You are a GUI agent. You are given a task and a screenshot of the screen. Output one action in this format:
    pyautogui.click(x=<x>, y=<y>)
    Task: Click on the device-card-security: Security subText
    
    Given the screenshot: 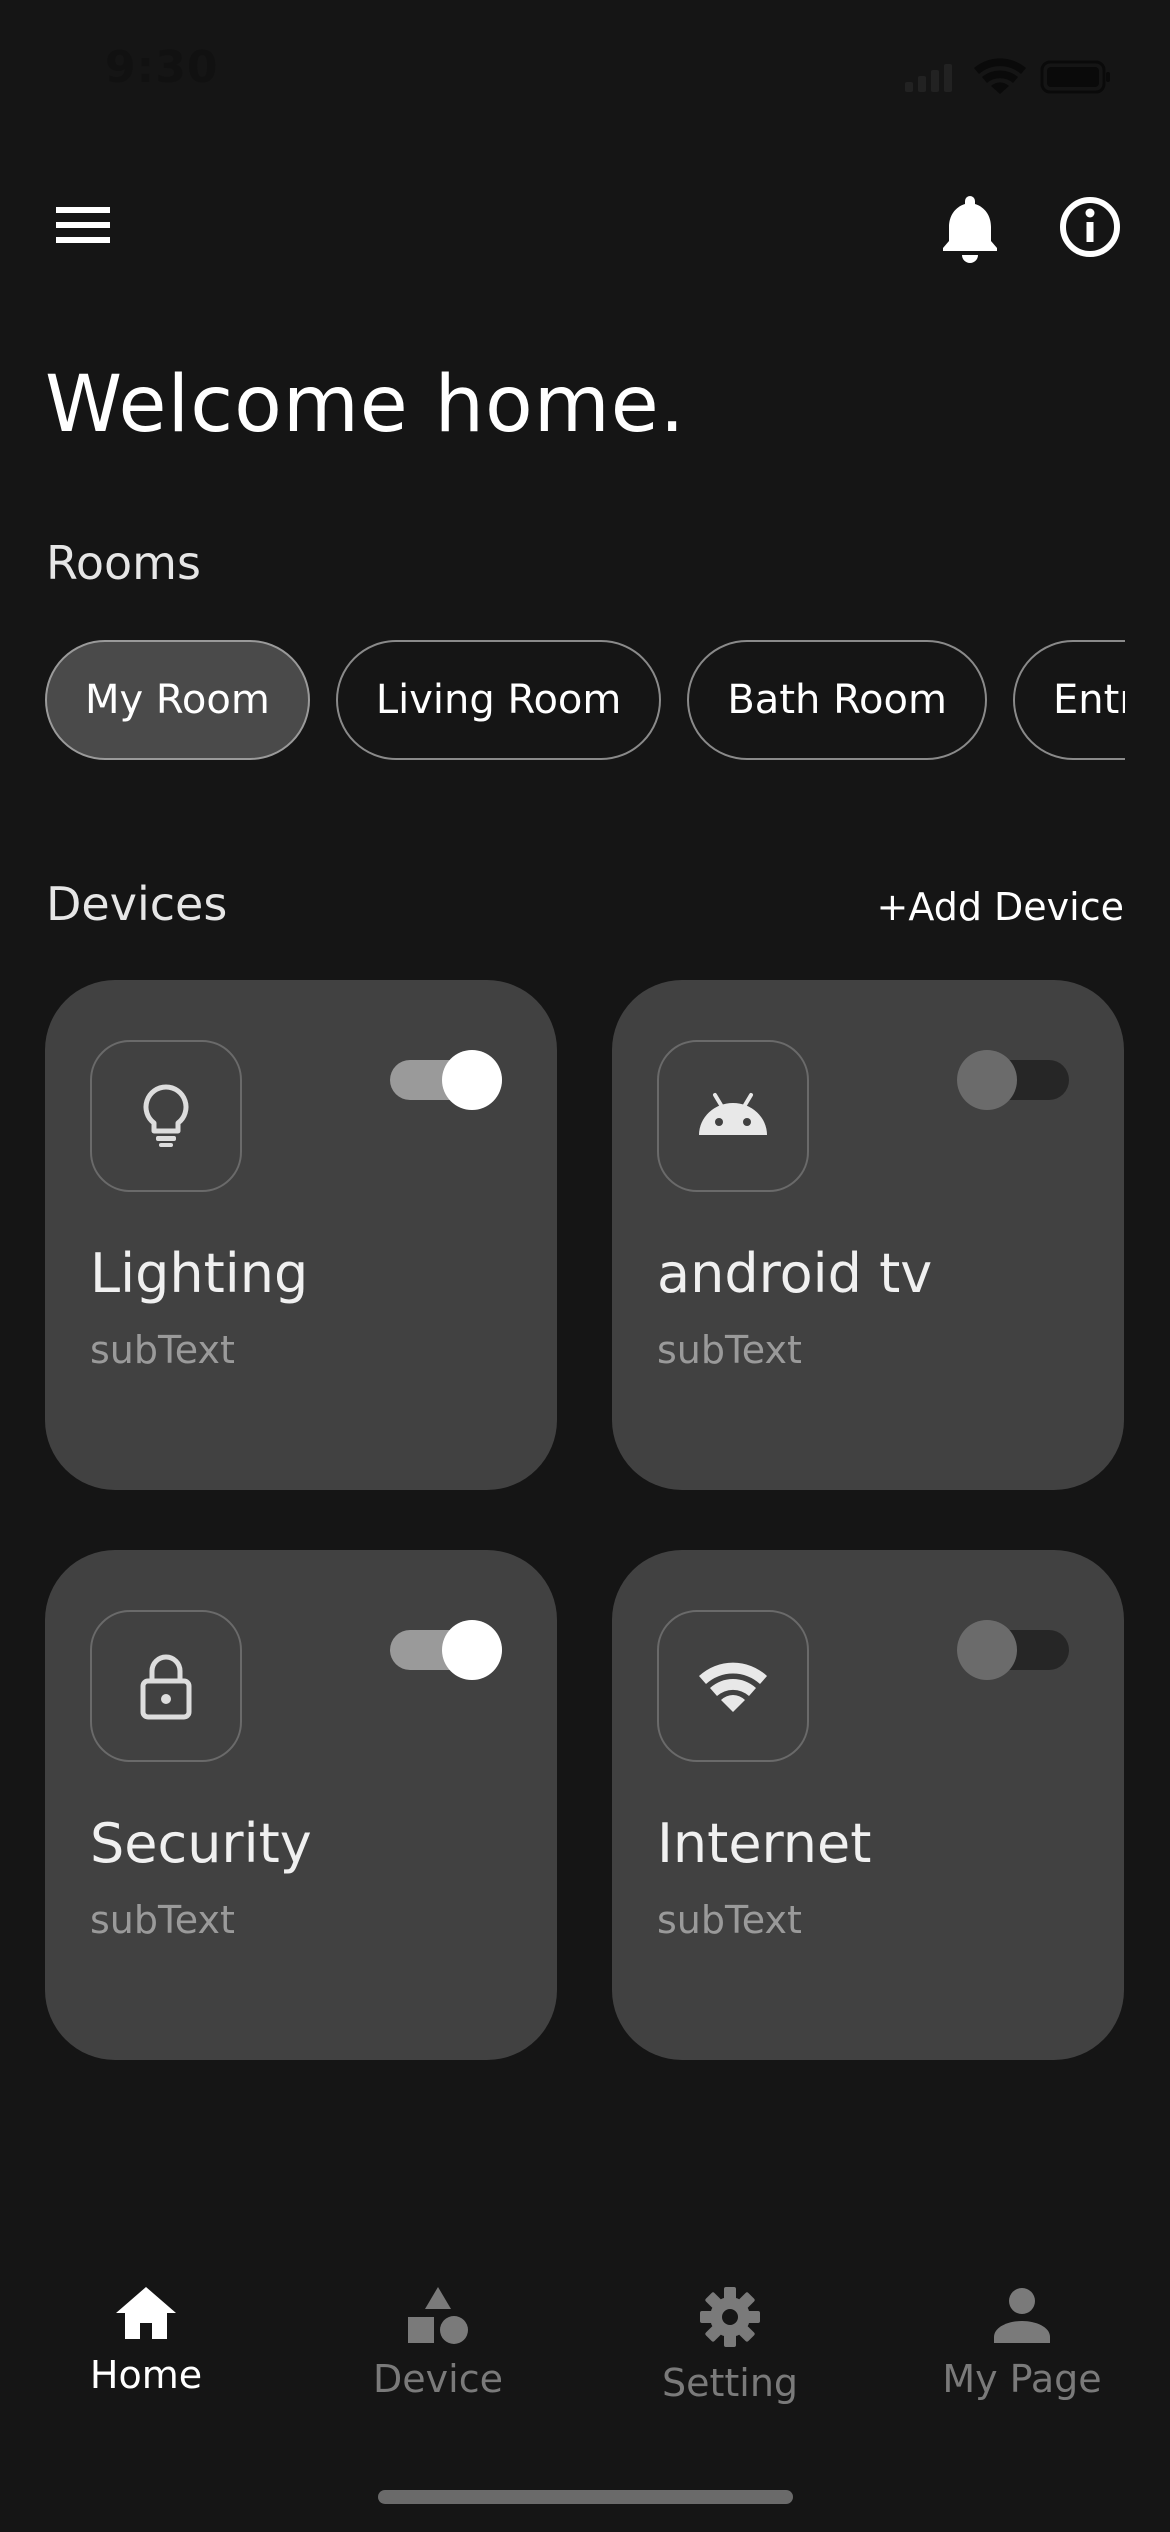 What is the action you would take?
    pyautogui.click(x=301, y=1805)
    